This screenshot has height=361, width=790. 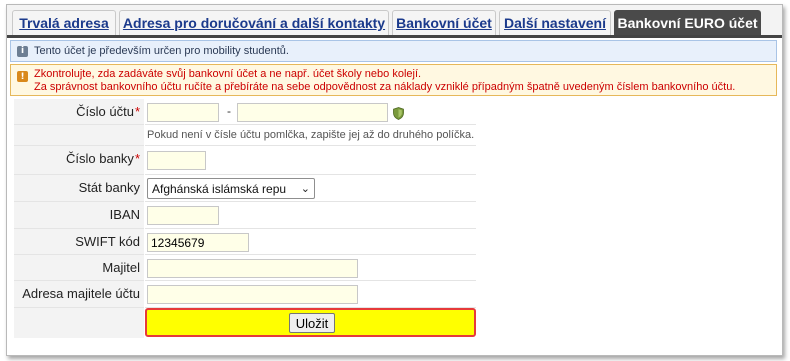 What do you see at coordinates (310, 242) in the screenshot?
I see `swift-value` at bounding box center [310, 242].